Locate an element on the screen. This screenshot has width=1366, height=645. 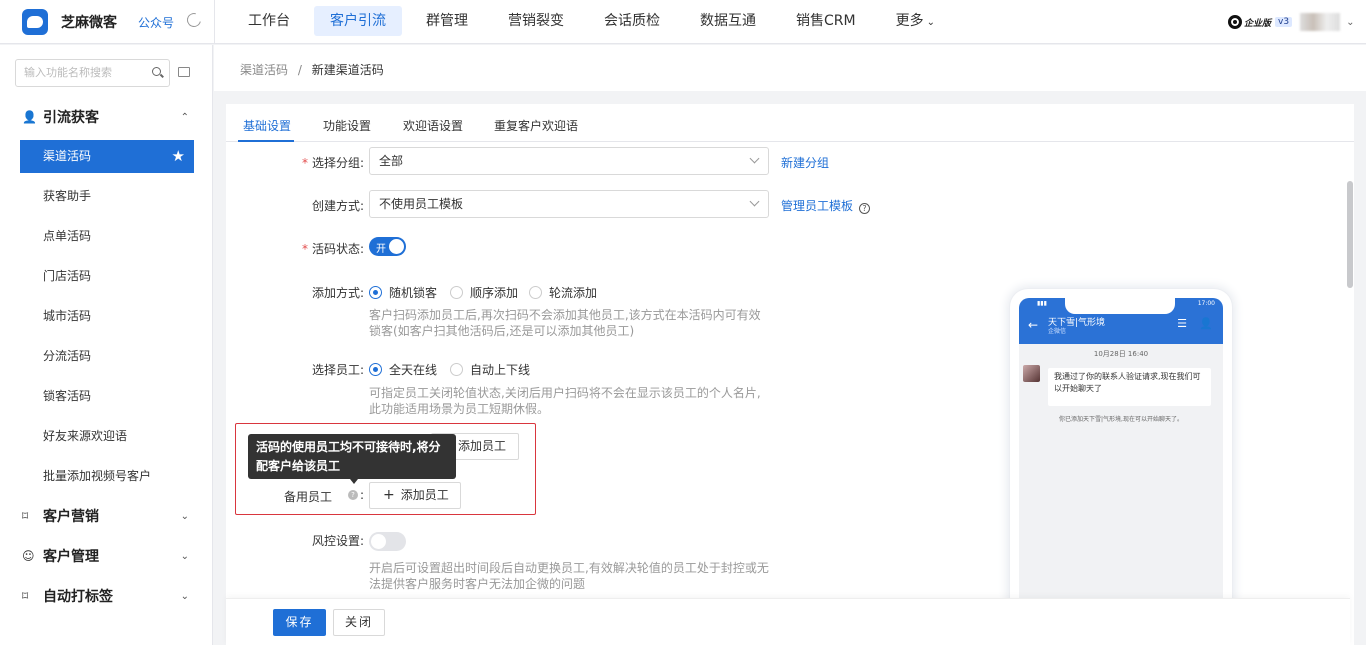
label-colon: : is located at coordinates (362, 495).